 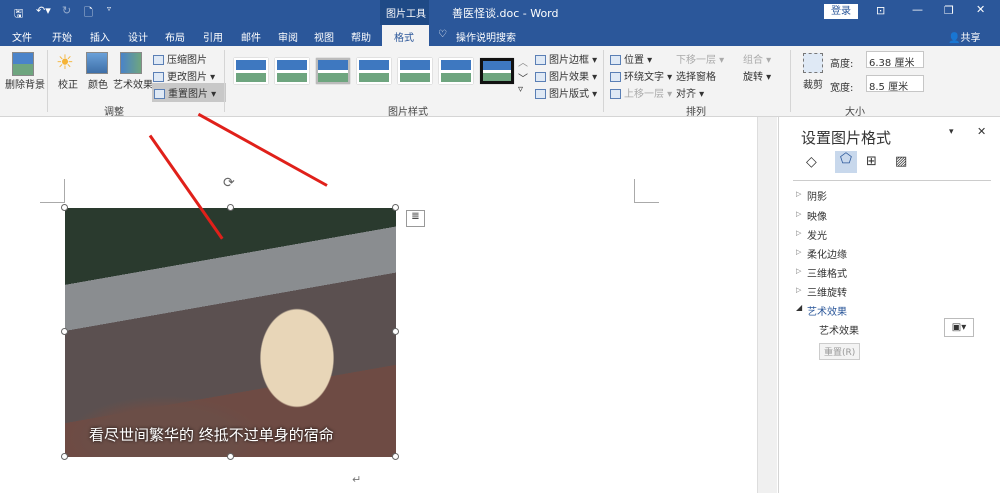 What do you see at coordinates (700, 58) in the screenshot?
I see `send-backward-button: 下移一层 ▾` at bounding box center [700, 58].